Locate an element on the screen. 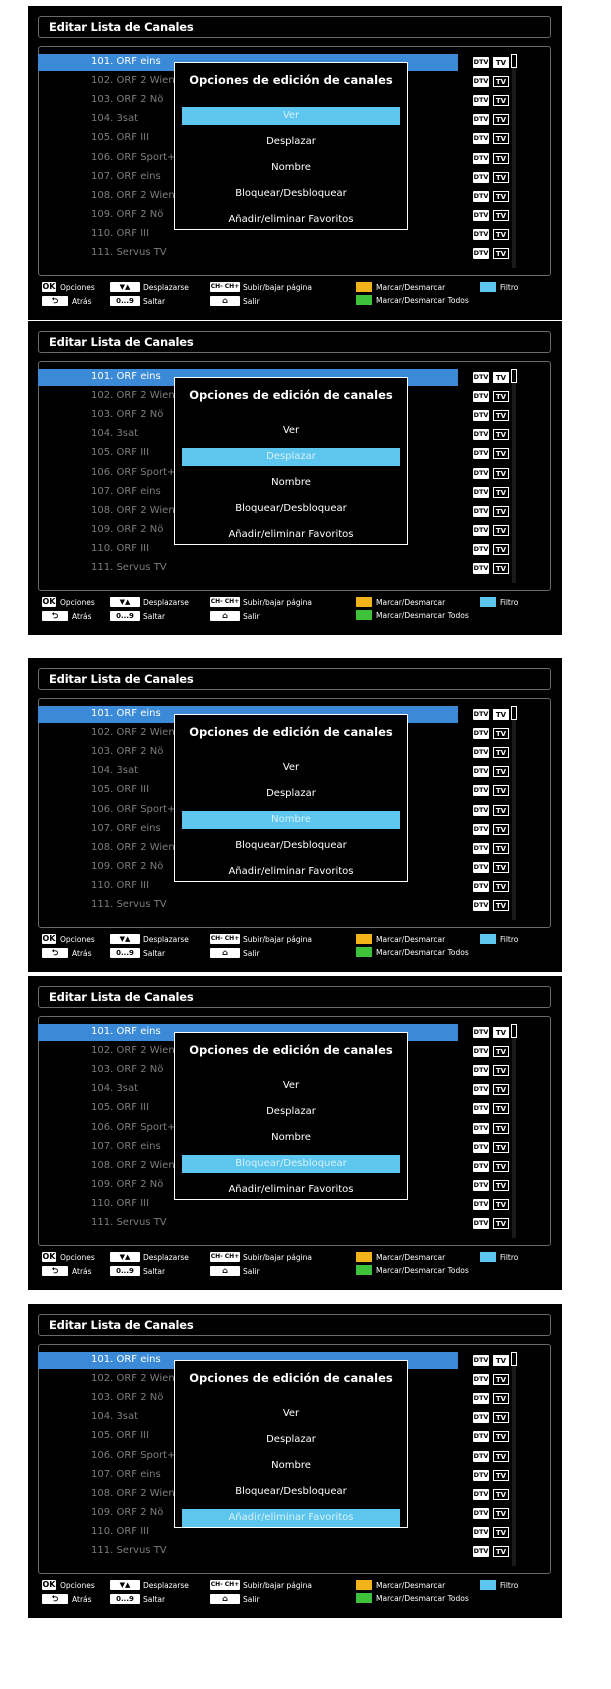  header-bar: Editar Lista de Canales is located at coordinates (294, 27).